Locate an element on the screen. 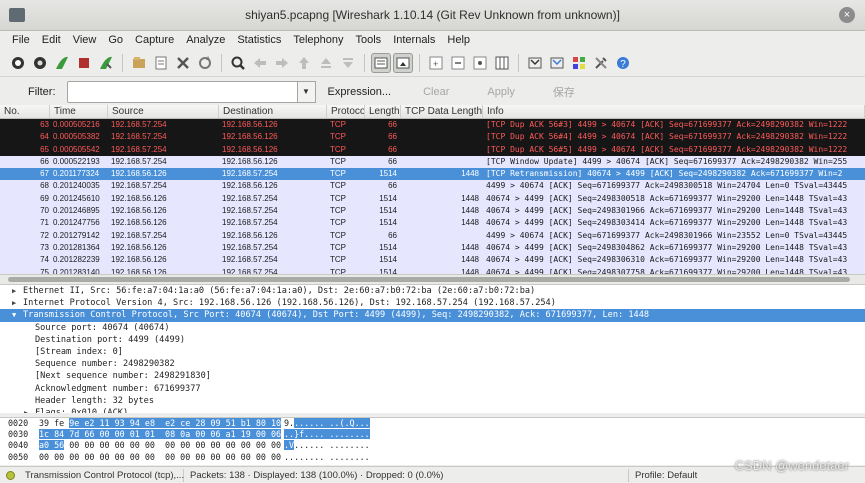  ascii-plain: 9. is located at coordinates (289, 423).